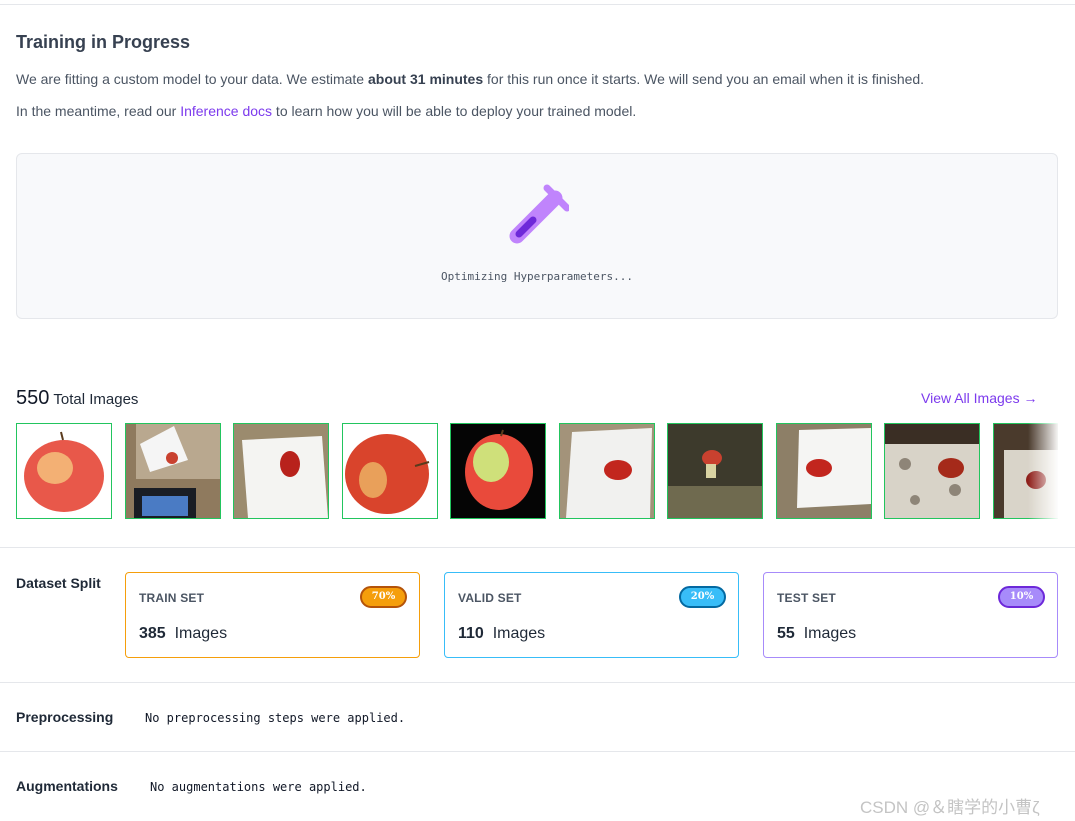  What do you see at coordinates (172, 598) in the screenshot?
I see `split-name: TRAIN SET` at bounding box center [172, 598].